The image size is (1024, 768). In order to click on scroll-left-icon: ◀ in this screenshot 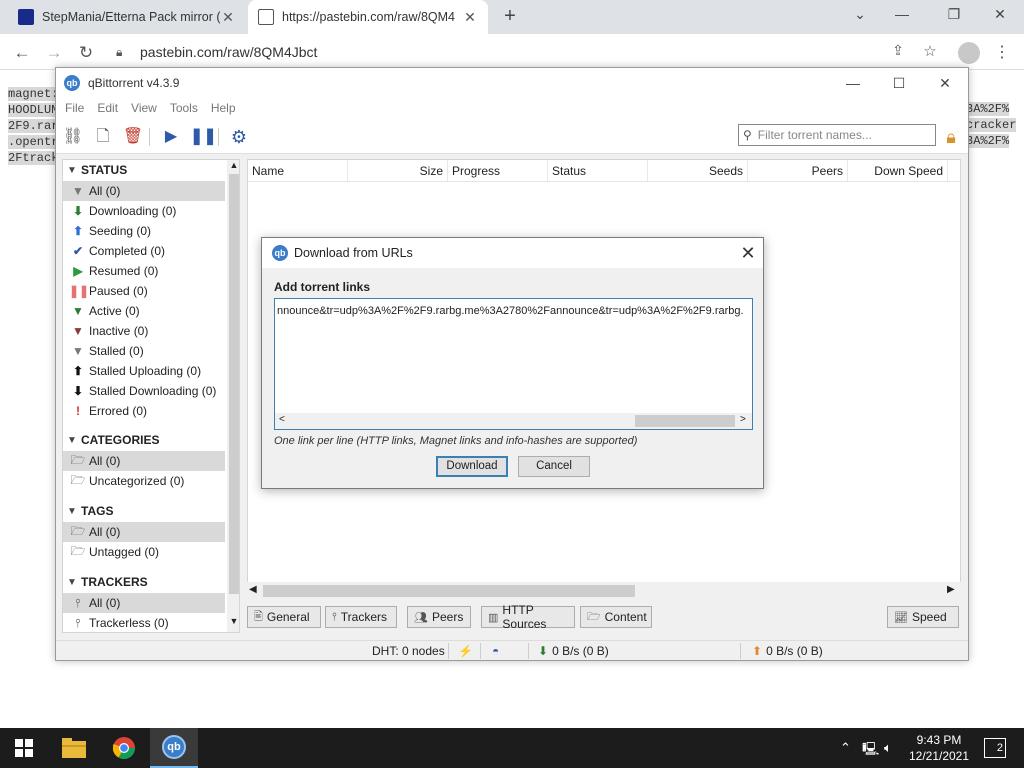, I will do `click(253, 589)`.